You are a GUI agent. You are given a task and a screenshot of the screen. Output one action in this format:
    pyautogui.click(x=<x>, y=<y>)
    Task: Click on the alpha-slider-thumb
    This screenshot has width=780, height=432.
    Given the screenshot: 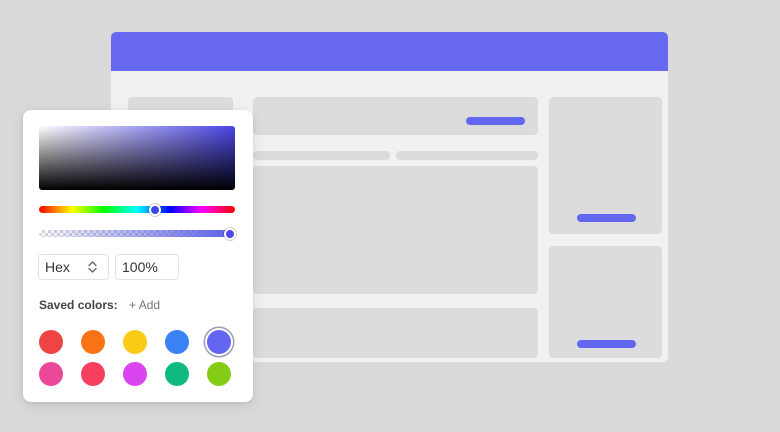 What is the action you would take?
    pyautogui.click(x=230, y=234)
    